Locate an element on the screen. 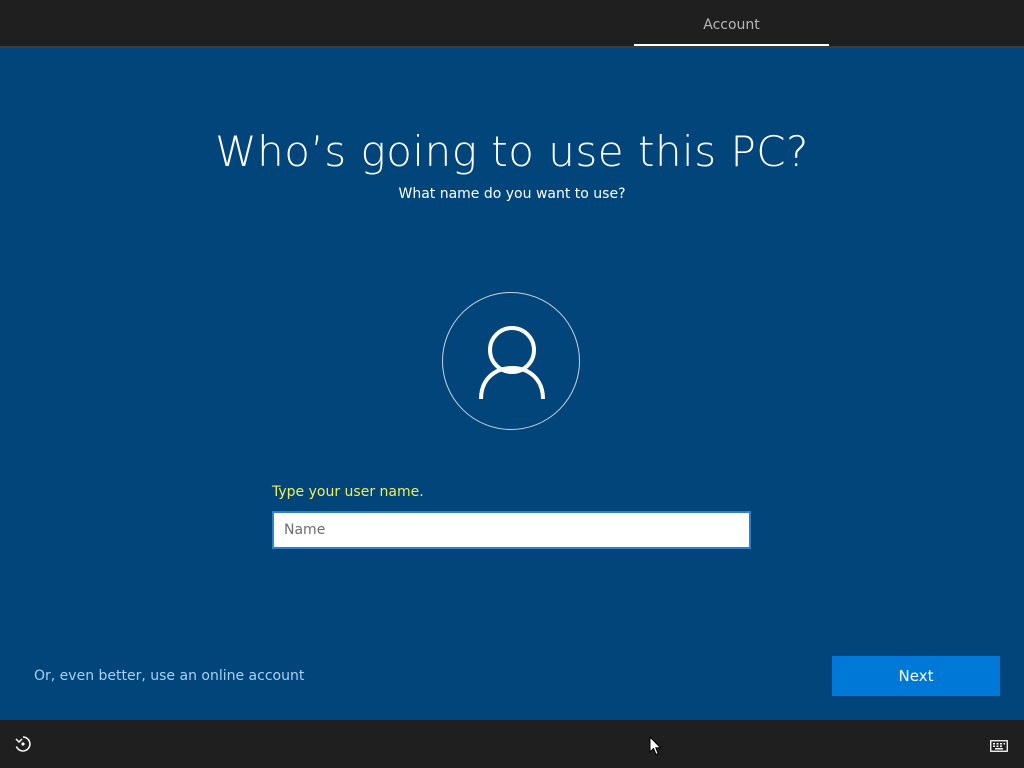 This screenshot has height=768, width=1024. user-icon is located at coordinates (512, 363).